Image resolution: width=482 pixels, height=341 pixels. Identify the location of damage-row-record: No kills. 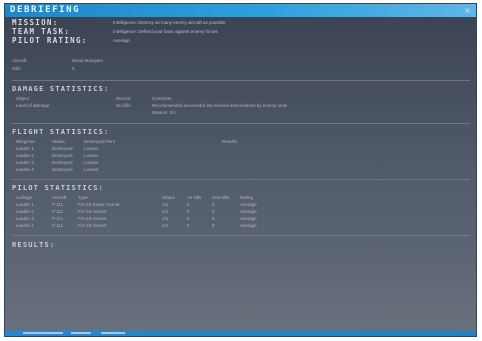
(123, 105).